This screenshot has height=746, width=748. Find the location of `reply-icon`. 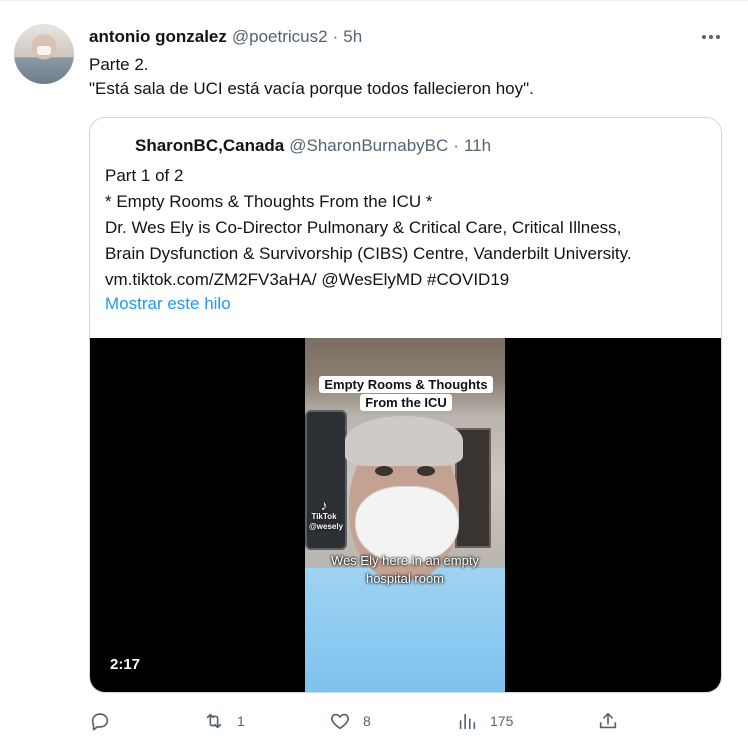

reply-icon is located at coordinates (100, 722).